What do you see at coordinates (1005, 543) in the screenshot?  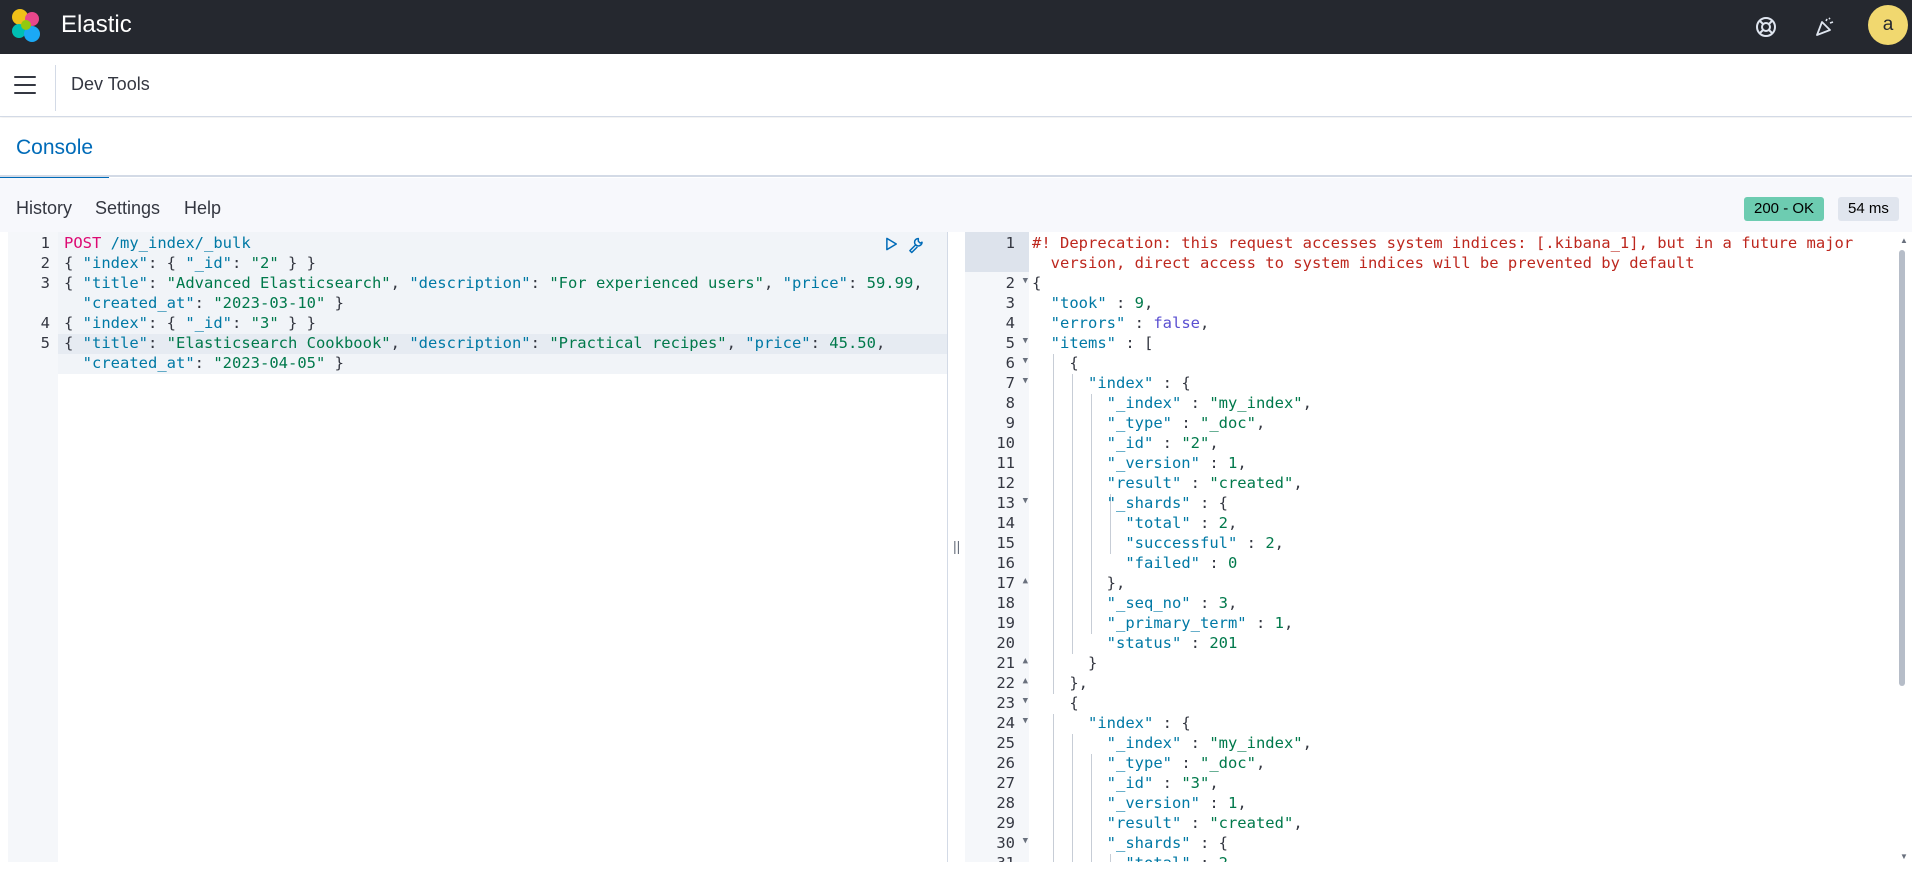 I see `line-number: 15` at bounding box center [1005, 543].